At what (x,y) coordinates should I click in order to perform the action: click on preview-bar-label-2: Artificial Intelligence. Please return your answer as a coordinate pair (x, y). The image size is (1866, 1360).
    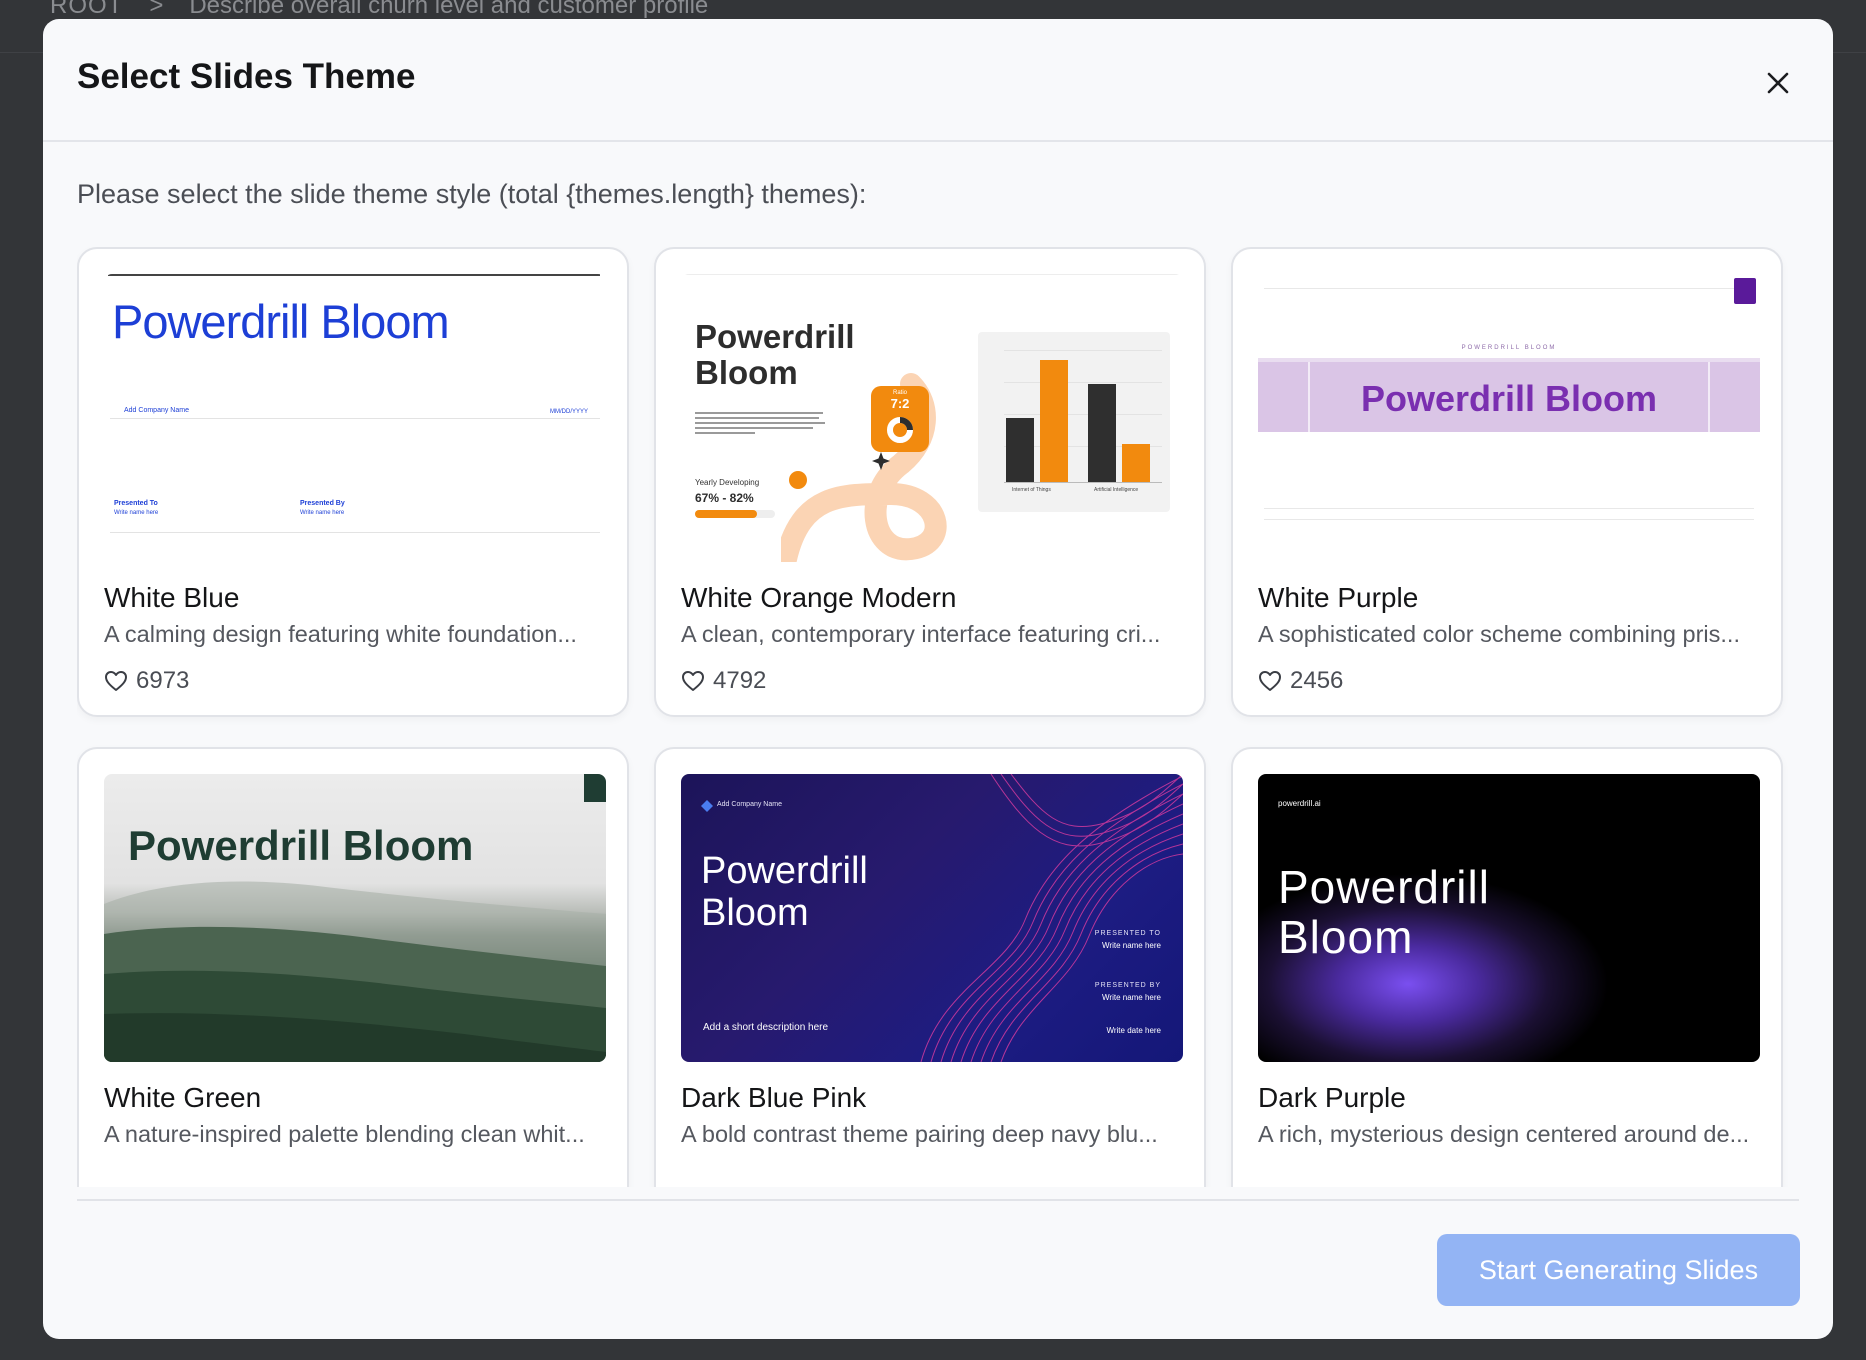
    Looking at the image, I should click on (1116, 490).